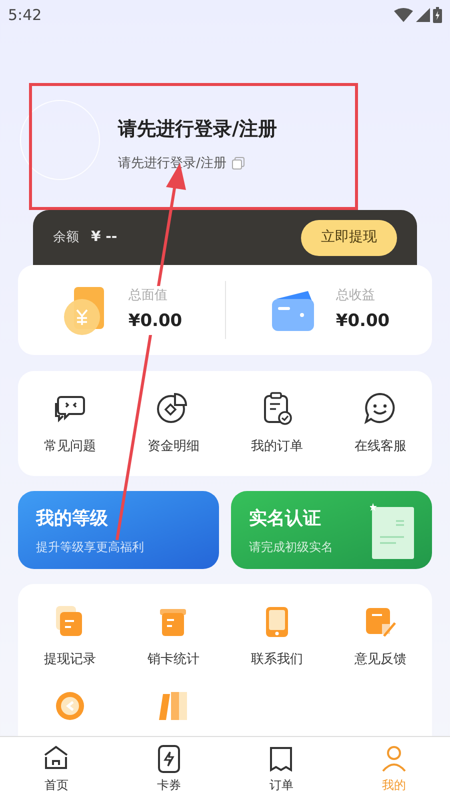  I want to click on tab-item: 卡券, so click(168, 769).